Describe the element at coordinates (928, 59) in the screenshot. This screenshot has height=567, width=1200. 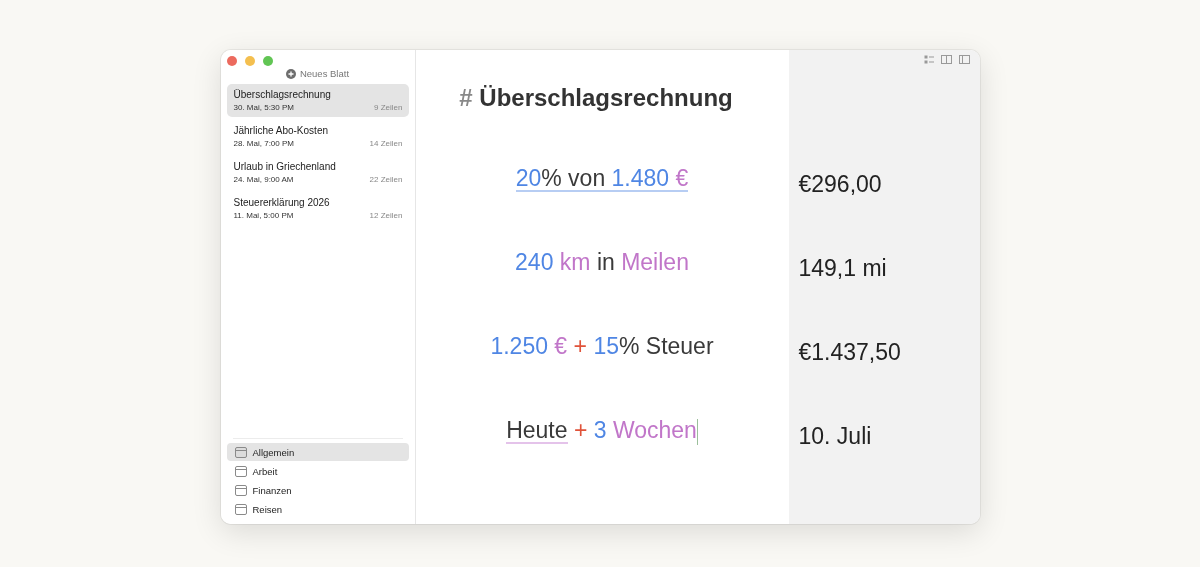
I see `list-icon` at that location.